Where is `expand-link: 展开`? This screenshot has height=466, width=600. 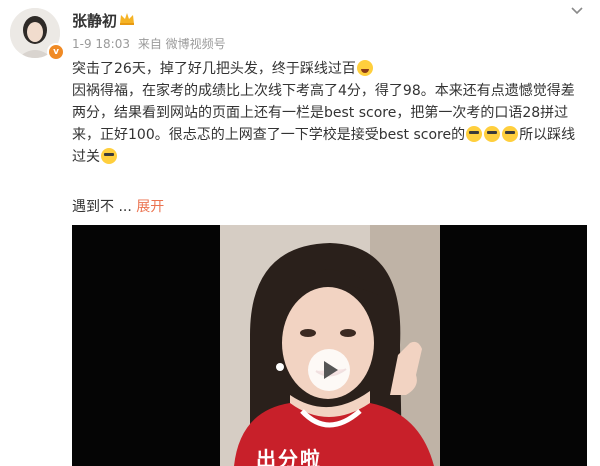 expand-link: 展开 is located at coordinates (150, 207).